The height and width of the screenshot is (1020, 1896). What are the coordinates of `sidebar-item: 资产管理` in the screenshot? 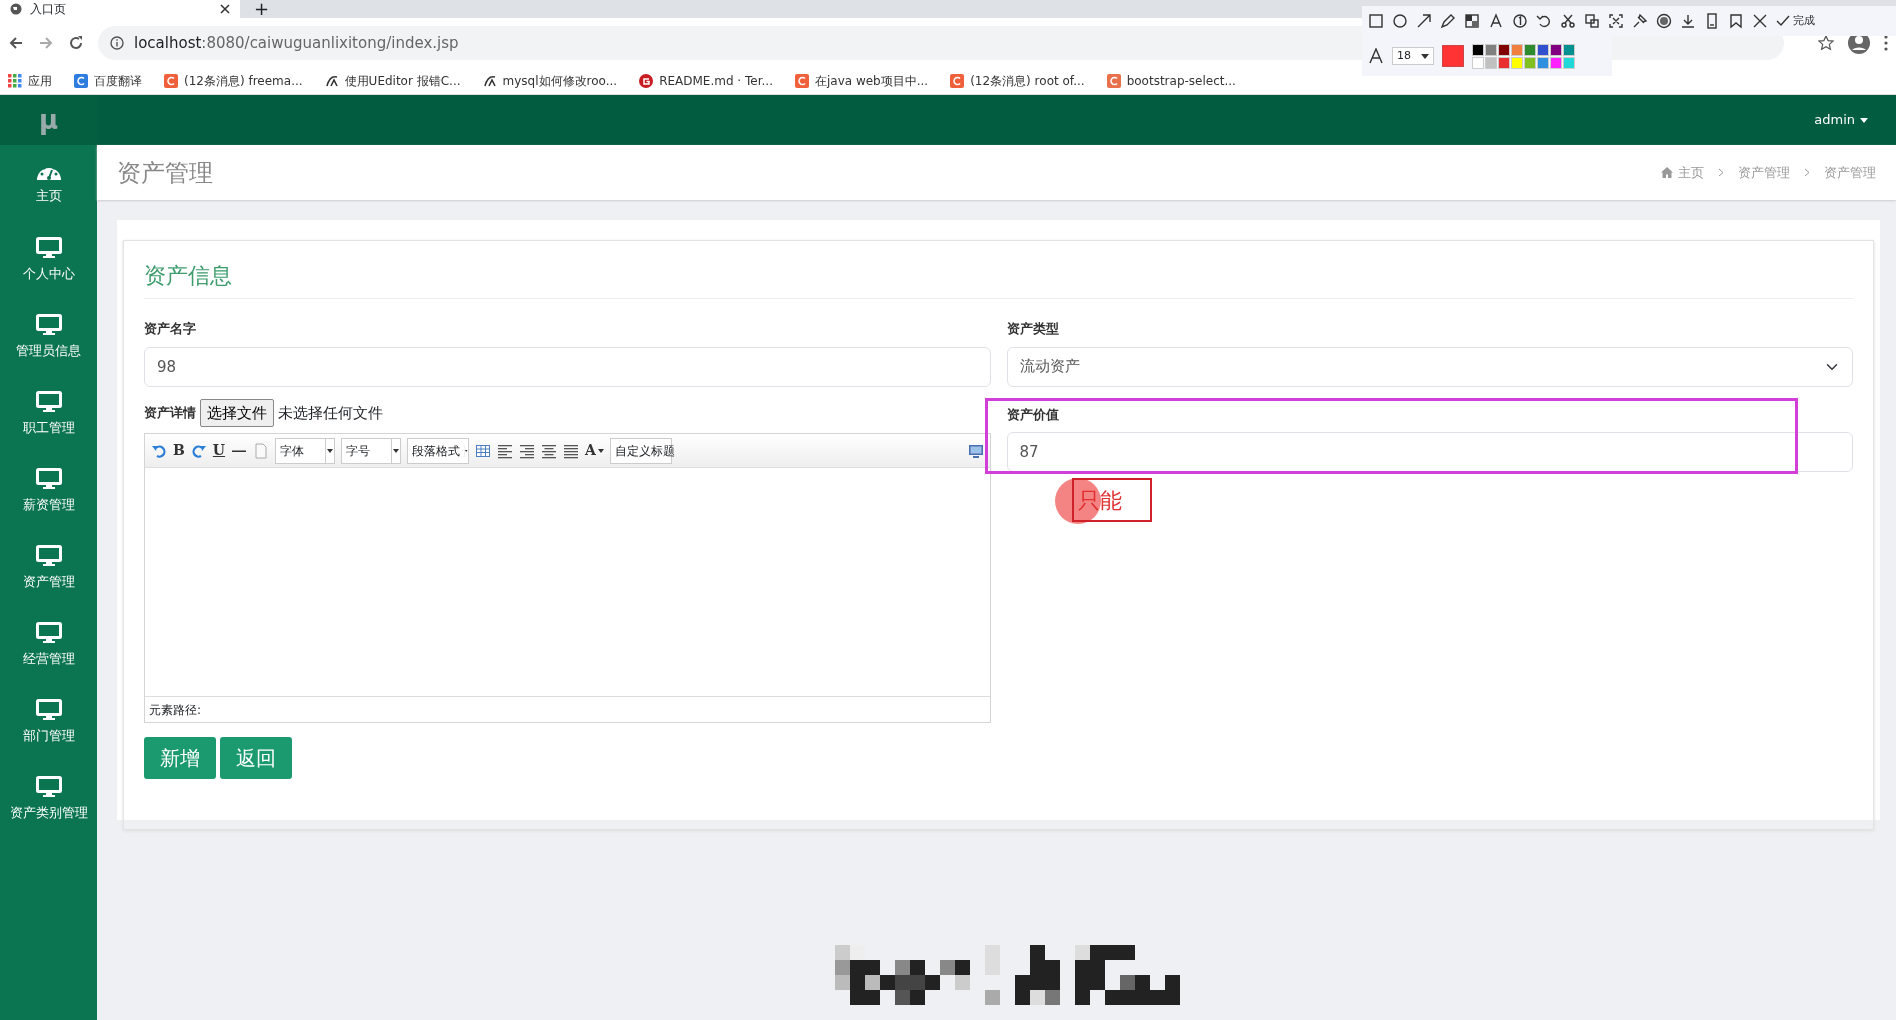 It's located at (48, 568).